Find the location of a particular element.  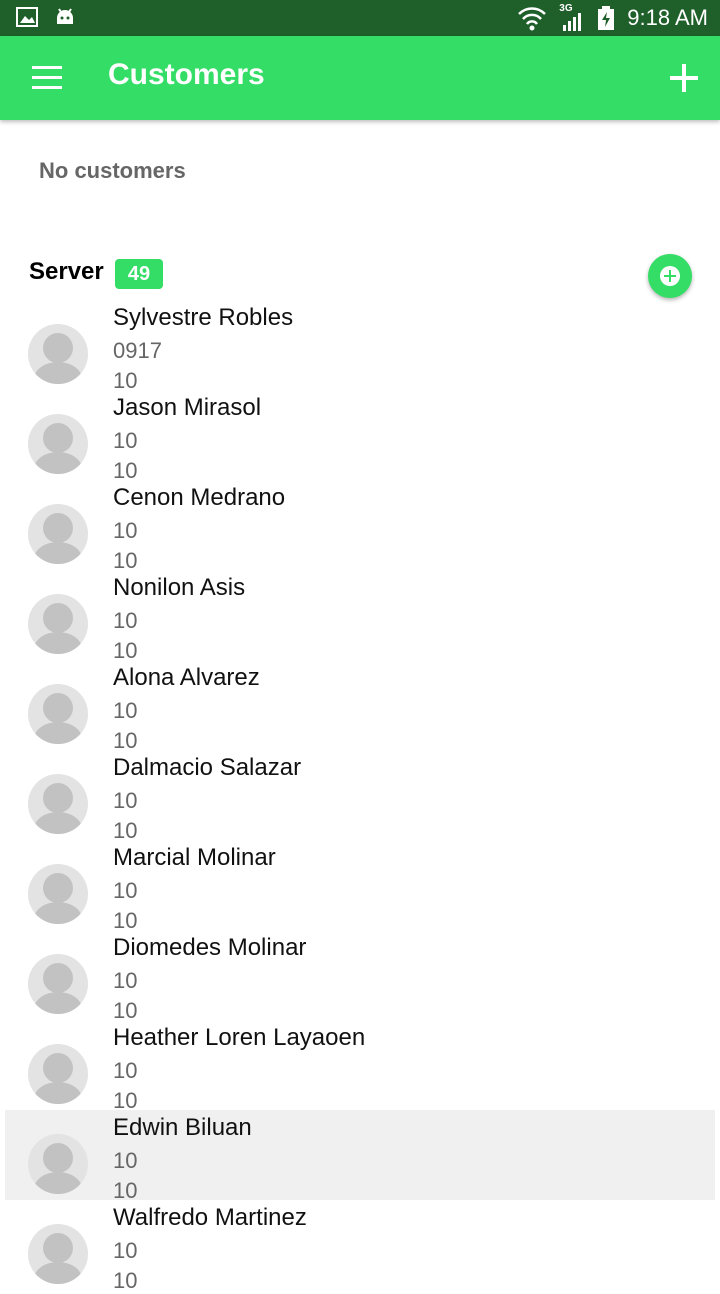

customer-list-item: Diomedes Molinar 10 10 is located at coordinates (360, 976).